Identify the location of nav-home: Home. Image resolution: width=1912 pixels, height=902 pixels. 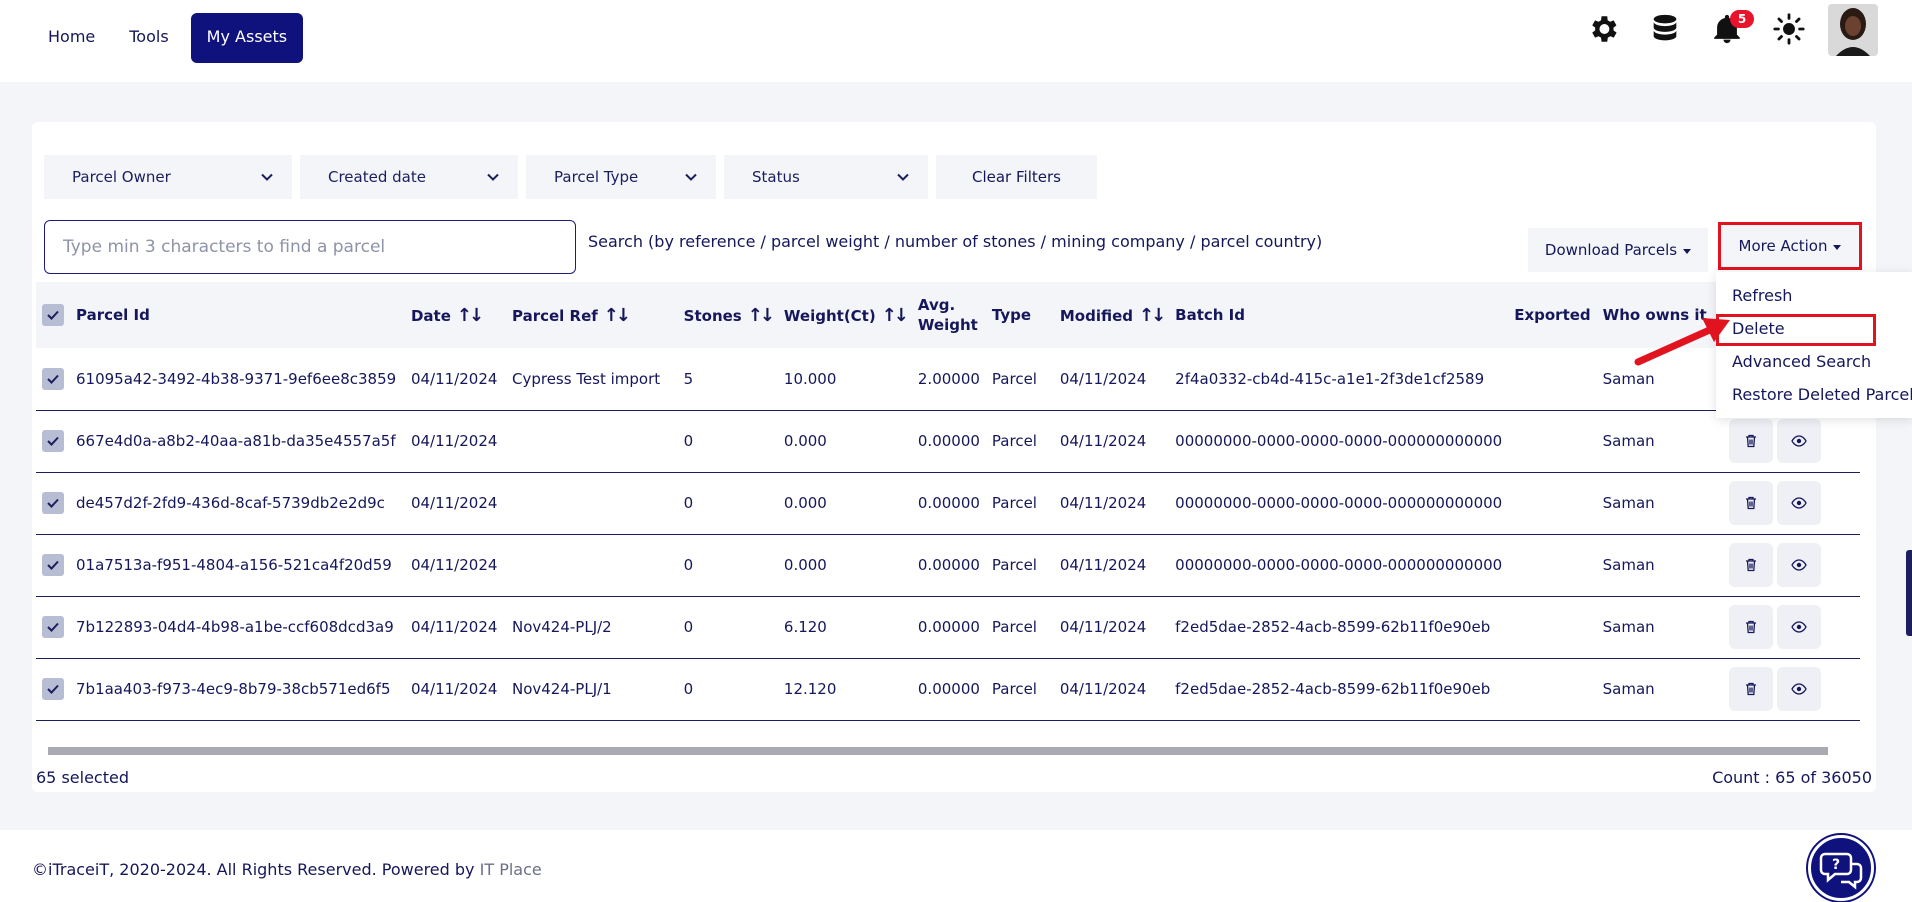
(71, 38).